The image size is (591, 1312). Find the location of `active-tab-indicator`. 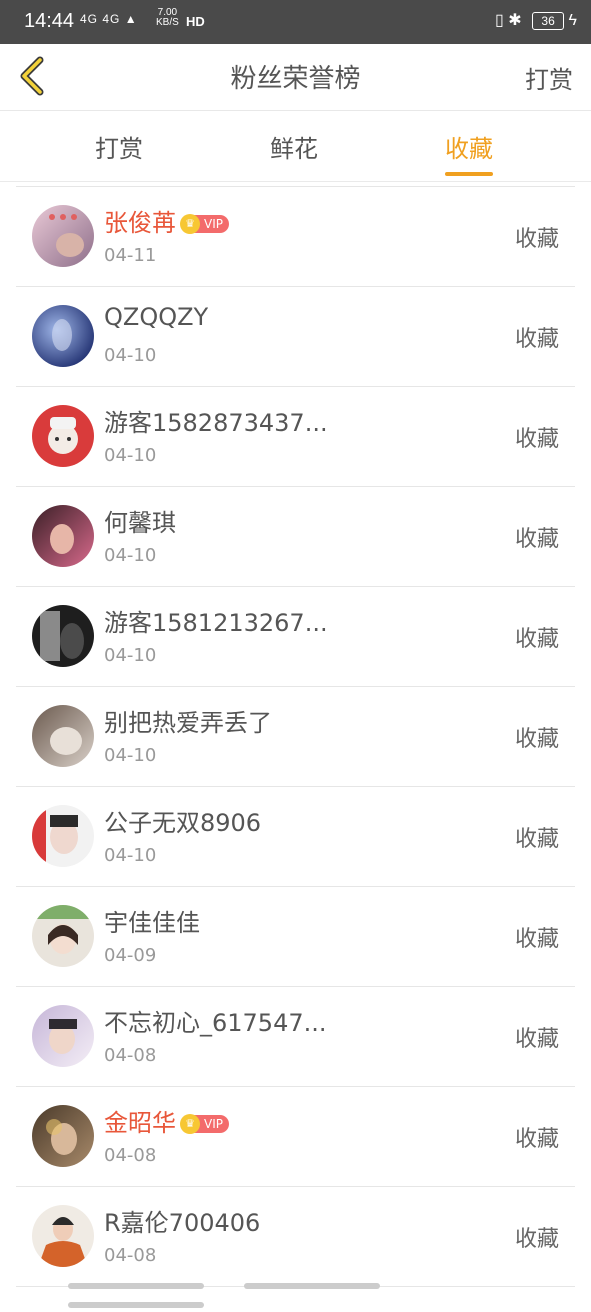

active-tab-indicator is located at coordinates (469, 174).